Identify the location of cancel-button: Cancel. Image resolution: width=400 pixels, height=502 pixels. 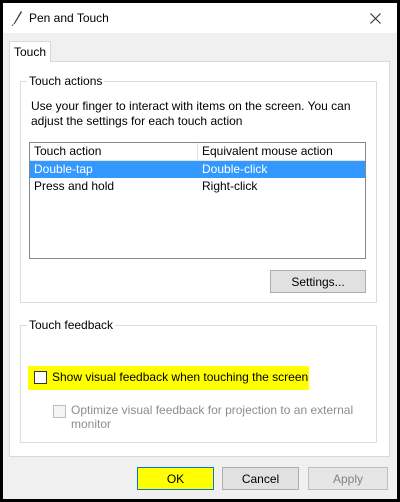
(260, 478).